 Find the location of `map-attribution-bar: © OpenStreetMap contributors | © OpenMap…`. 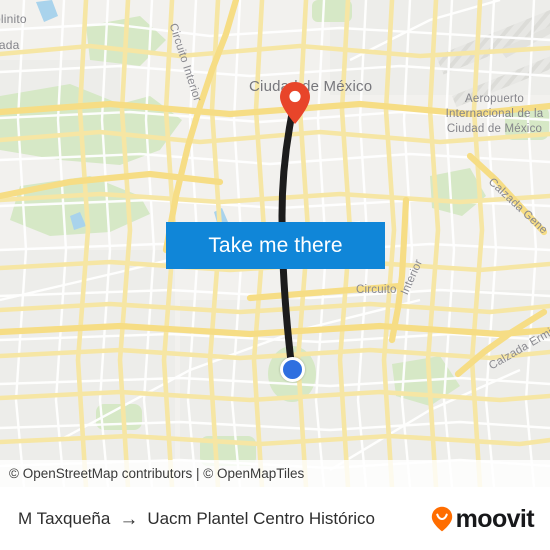

map-attribution-bar: © OpenStreetMap contributors | © OpenMap… is located at coordinates (275, 473).